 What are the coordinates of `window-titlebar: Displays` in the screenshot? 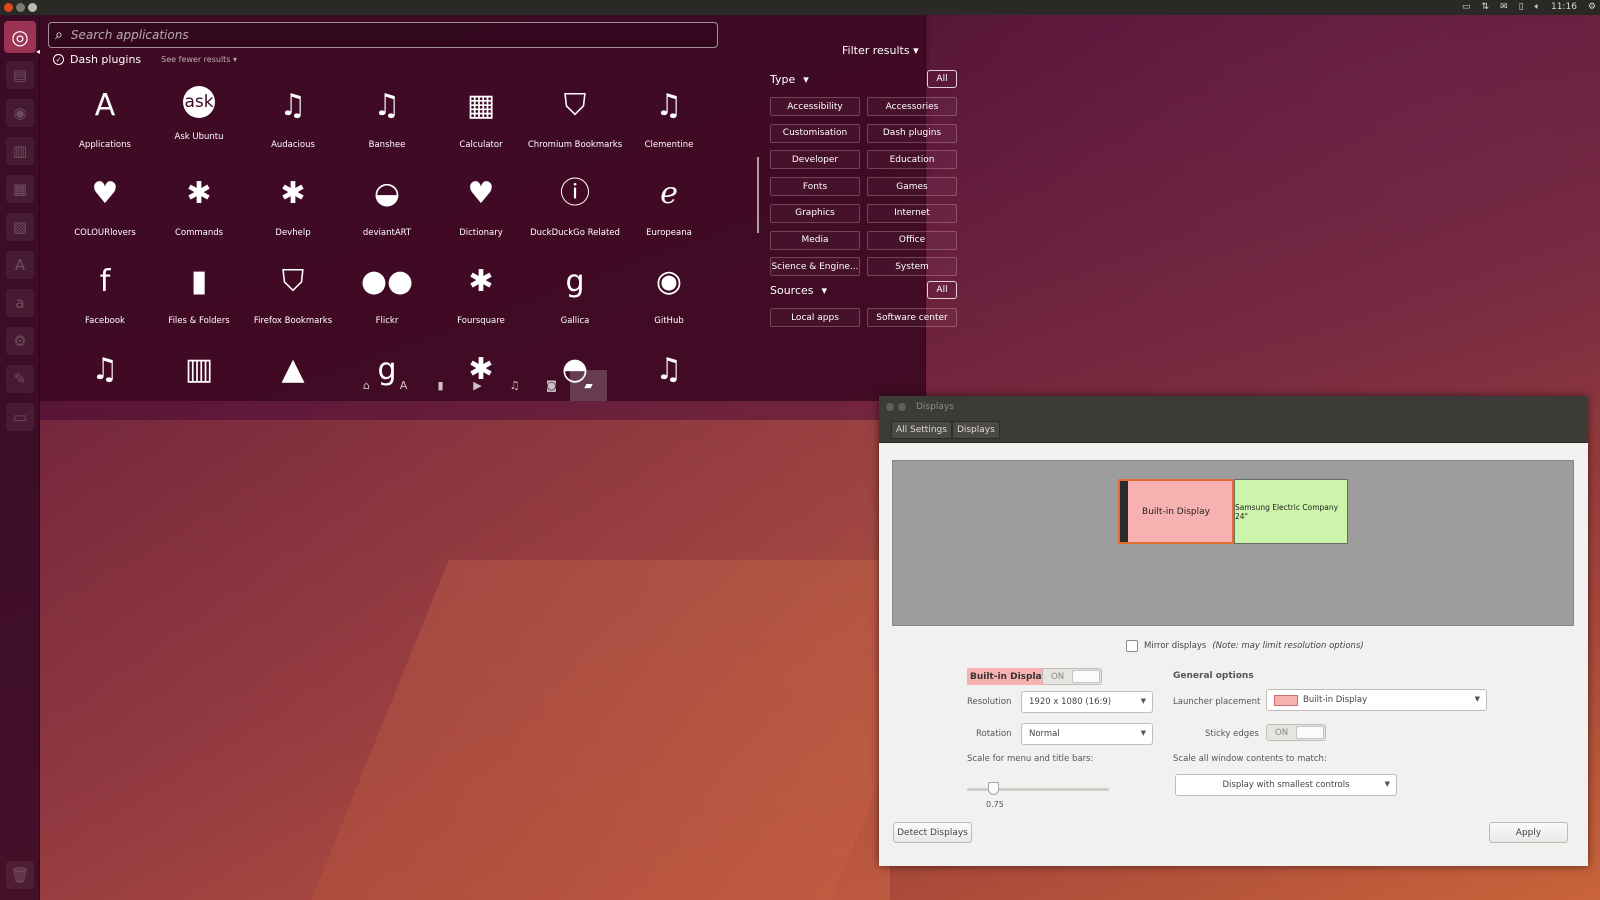 It's located at (1233, 407).